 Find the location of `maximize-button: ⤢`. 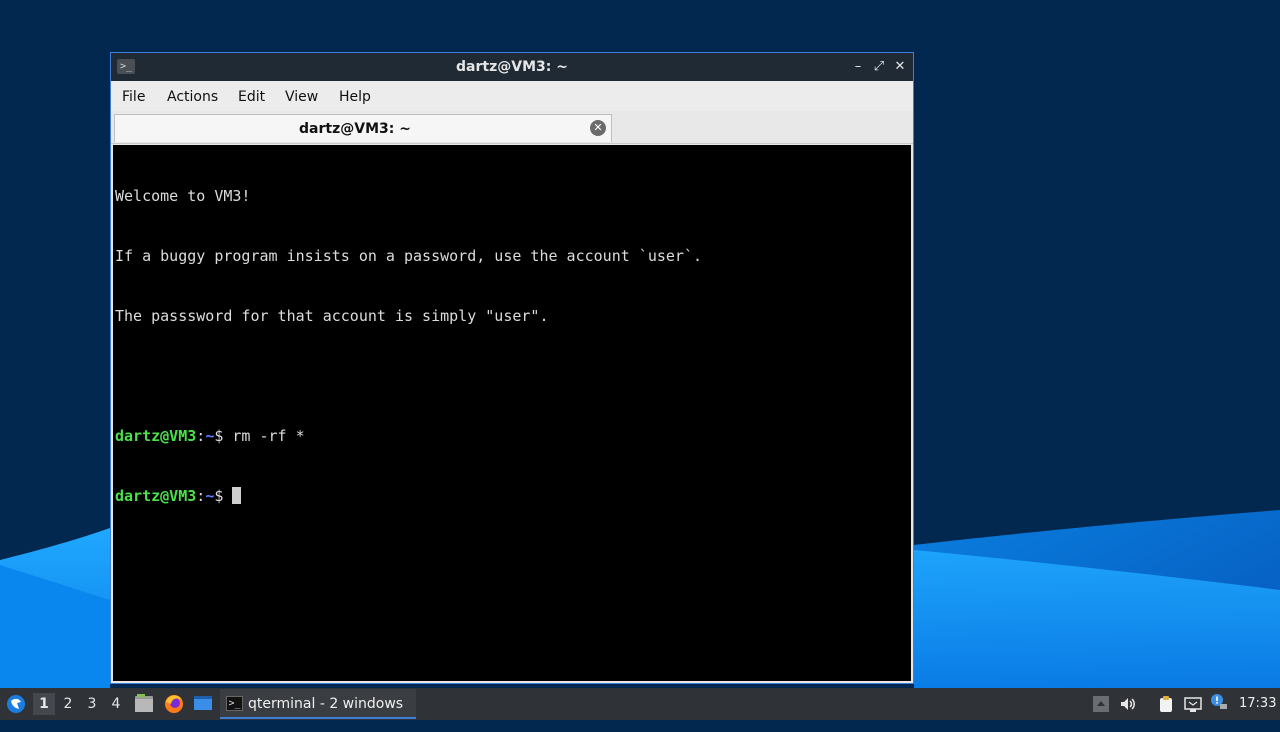

maximize-button: ⤢ is located at coordinates (879, 67).